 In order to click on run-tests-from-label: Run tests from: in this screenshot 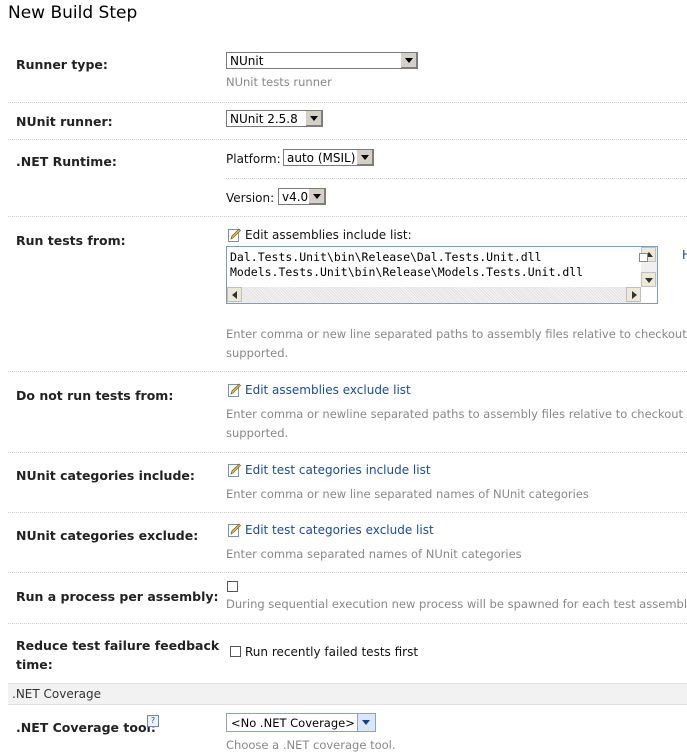, I will do `click(71, 240)`.